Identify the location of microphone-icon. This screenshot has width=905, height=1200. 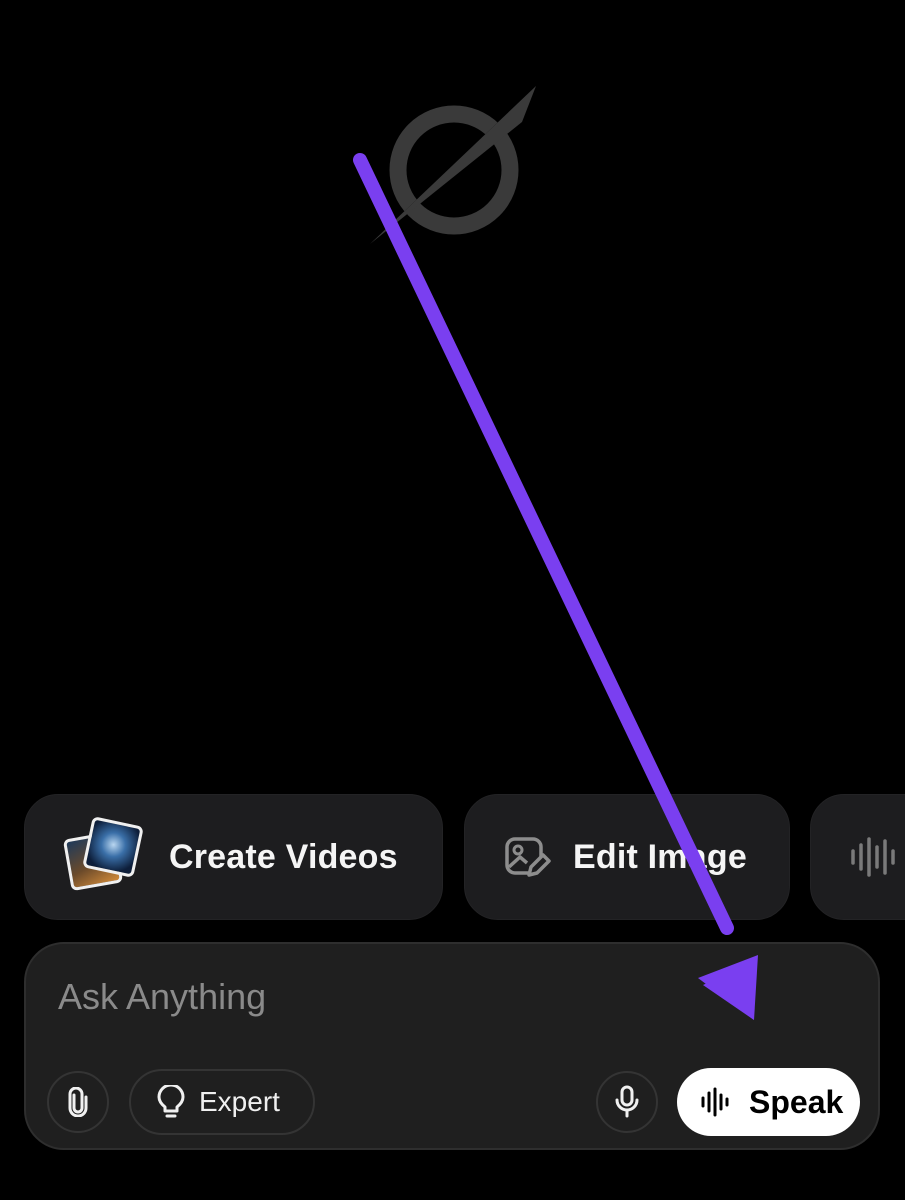
(627, 1101).